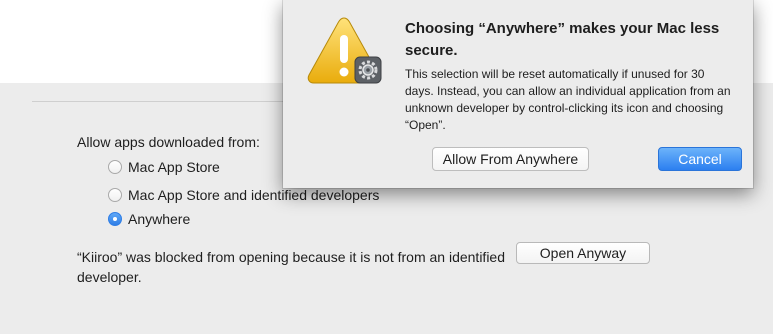  What do you see at coordinates (583, 253) in the screenshot?
I see `open-anyway-button: Open Anyway` at bounding box center [583, 253].